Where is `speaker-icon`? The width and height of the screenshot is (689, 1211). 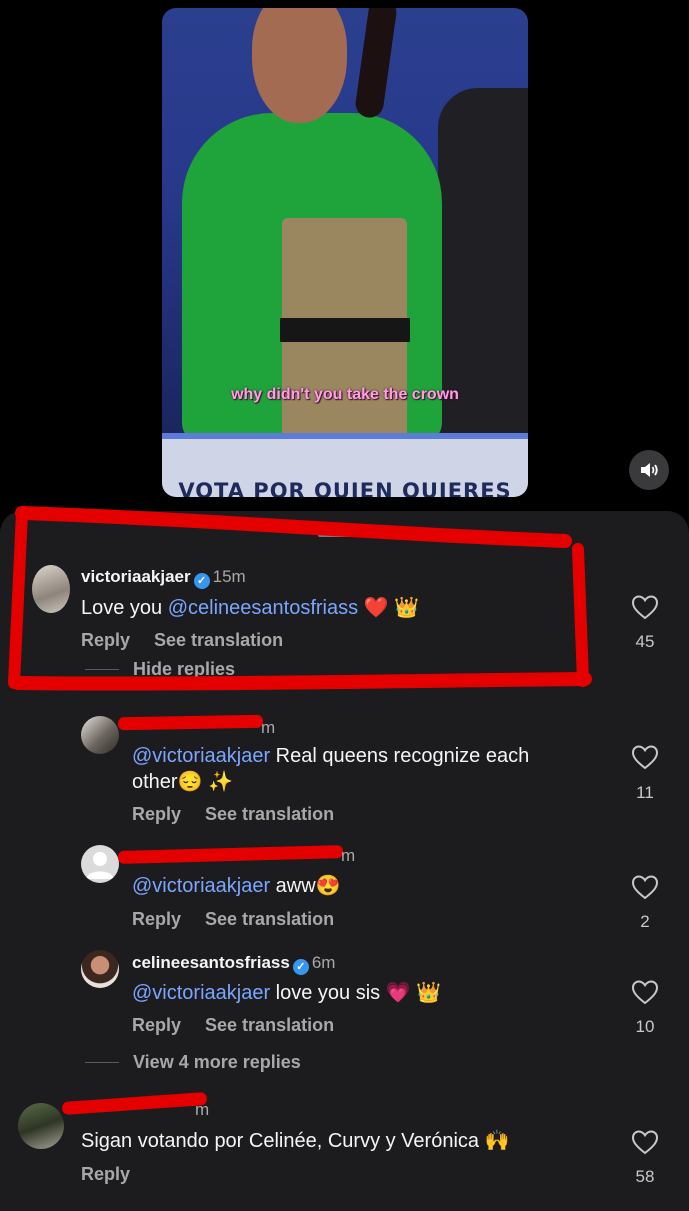
speaker-icon is located at coordinates (649, 470).